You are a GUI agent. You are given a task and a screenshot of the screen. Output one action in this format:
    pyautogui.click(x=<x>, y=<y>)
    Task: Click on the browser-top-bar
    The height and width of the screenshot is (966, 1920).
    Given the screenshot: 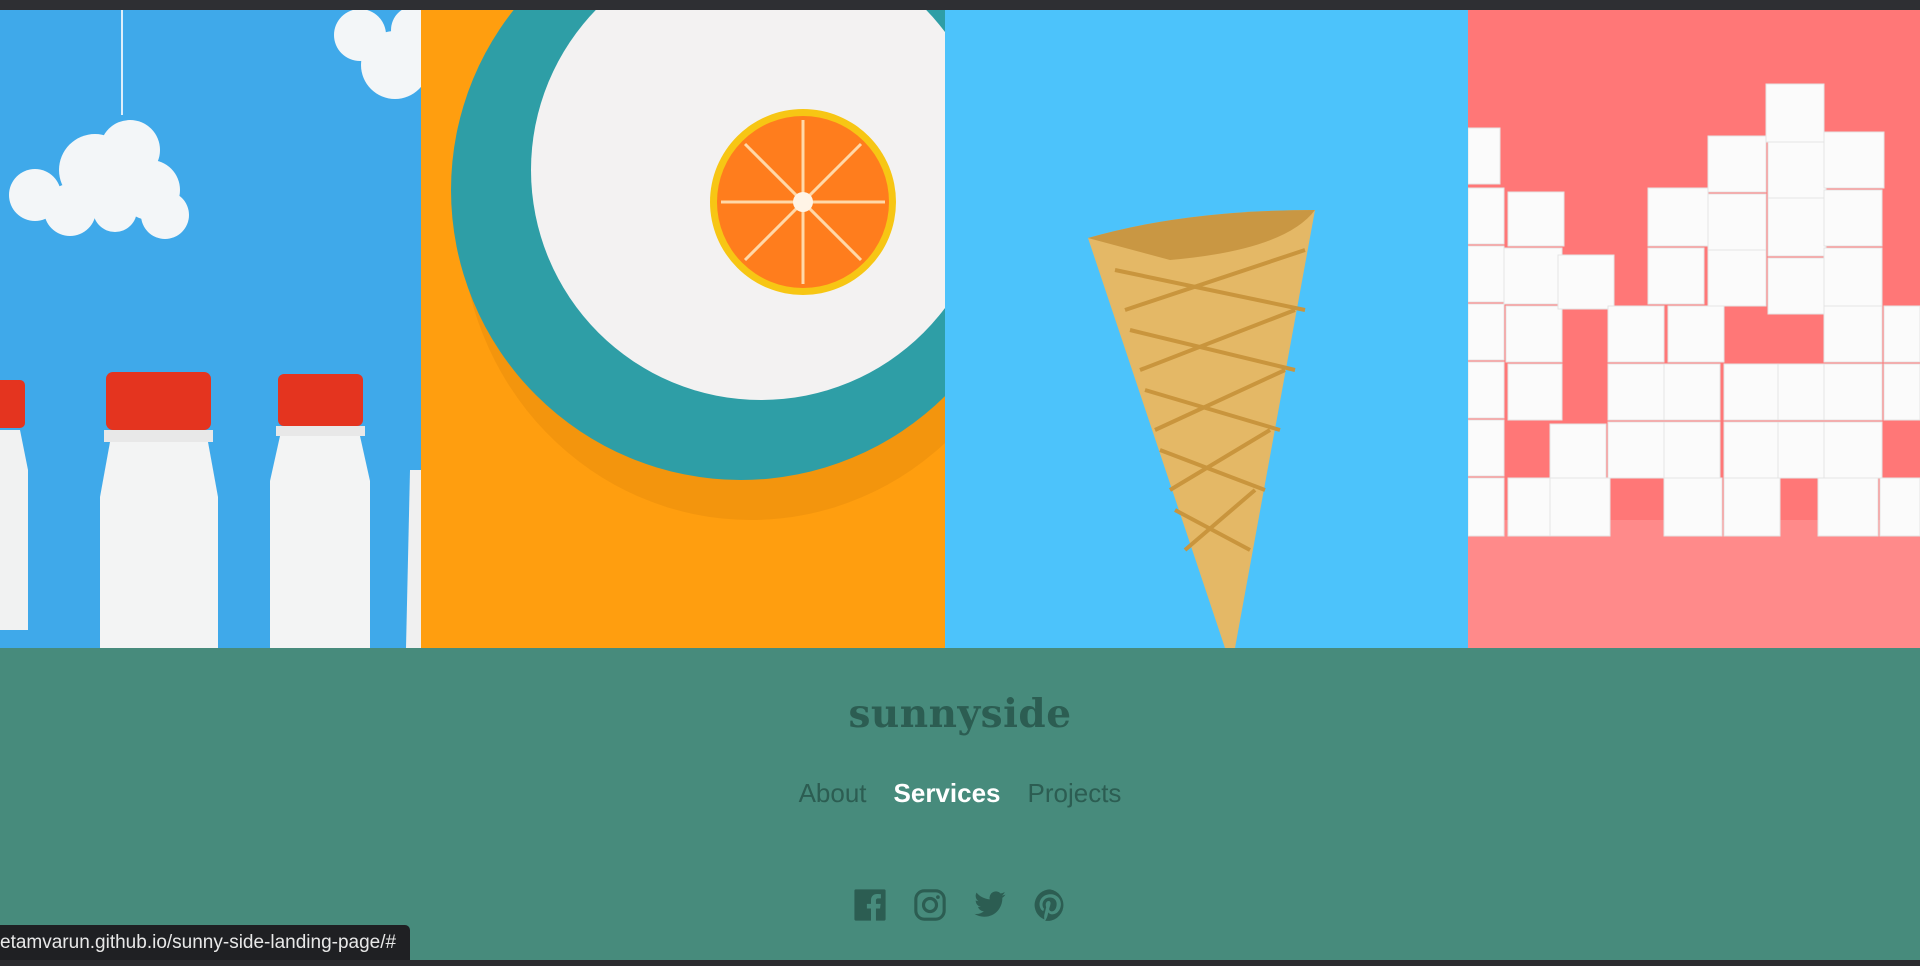 What is the action you would take?
    pyautogui.click(x=960, y=5)
    